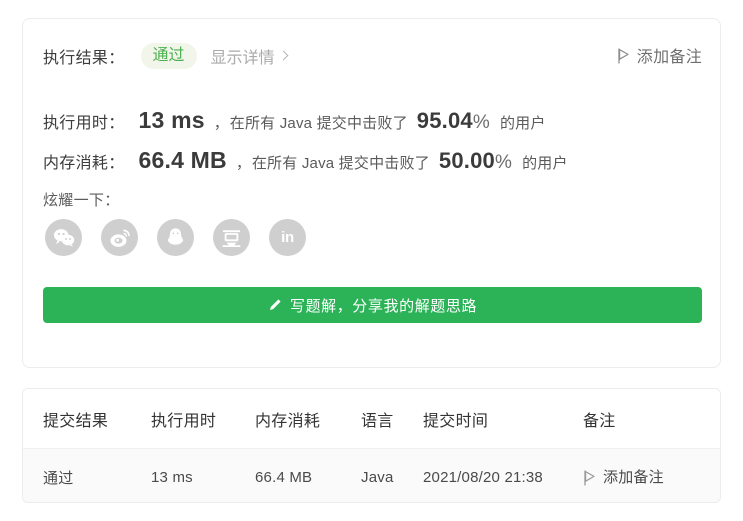 This screenshot has height=521, width=743. I want to click on memory-percentile: 50.00%, so click(475, 161).